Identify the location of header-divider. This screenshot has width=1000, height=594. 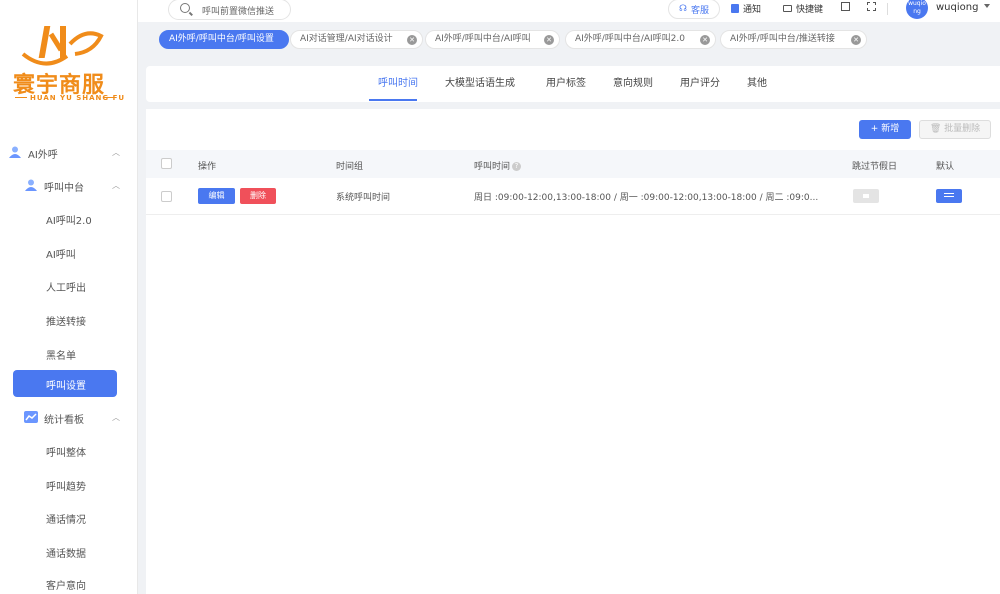
(887, 9).